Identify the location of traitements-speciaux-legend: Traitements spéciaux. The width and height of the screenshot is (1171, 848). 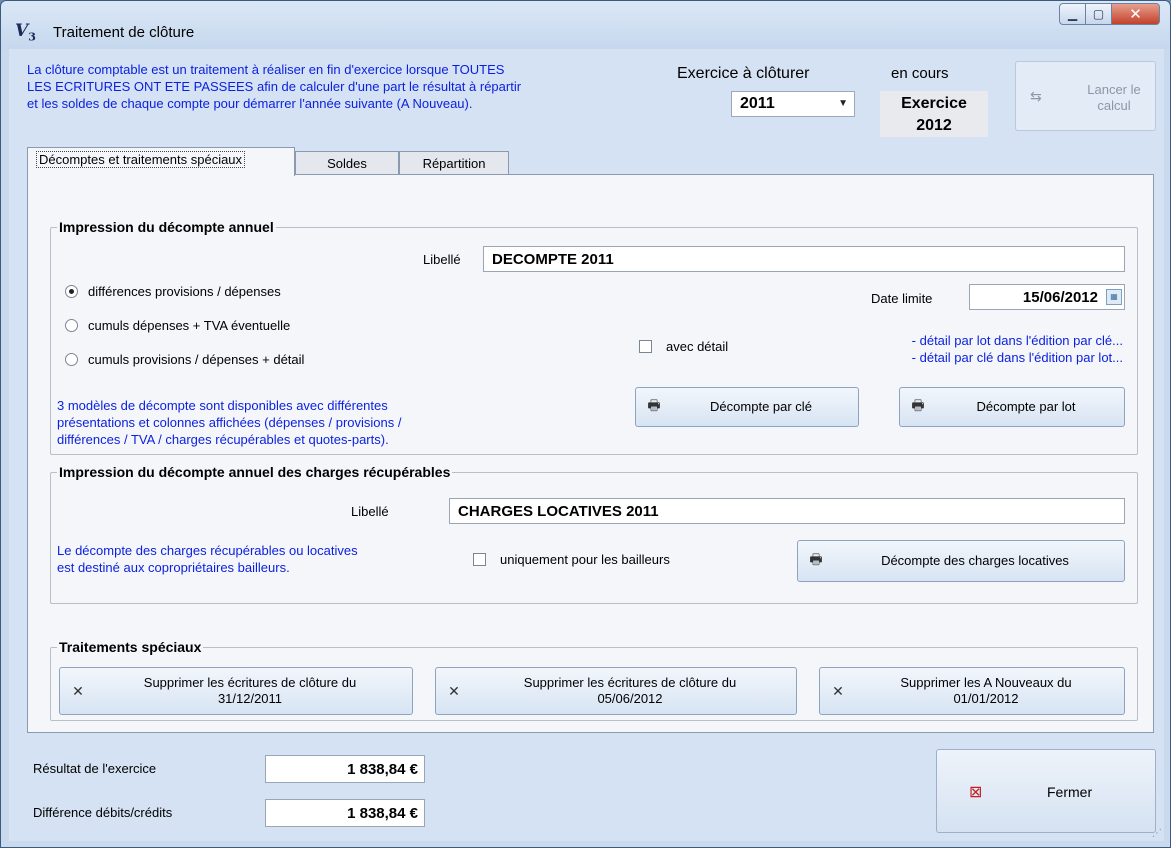
(130, 647).